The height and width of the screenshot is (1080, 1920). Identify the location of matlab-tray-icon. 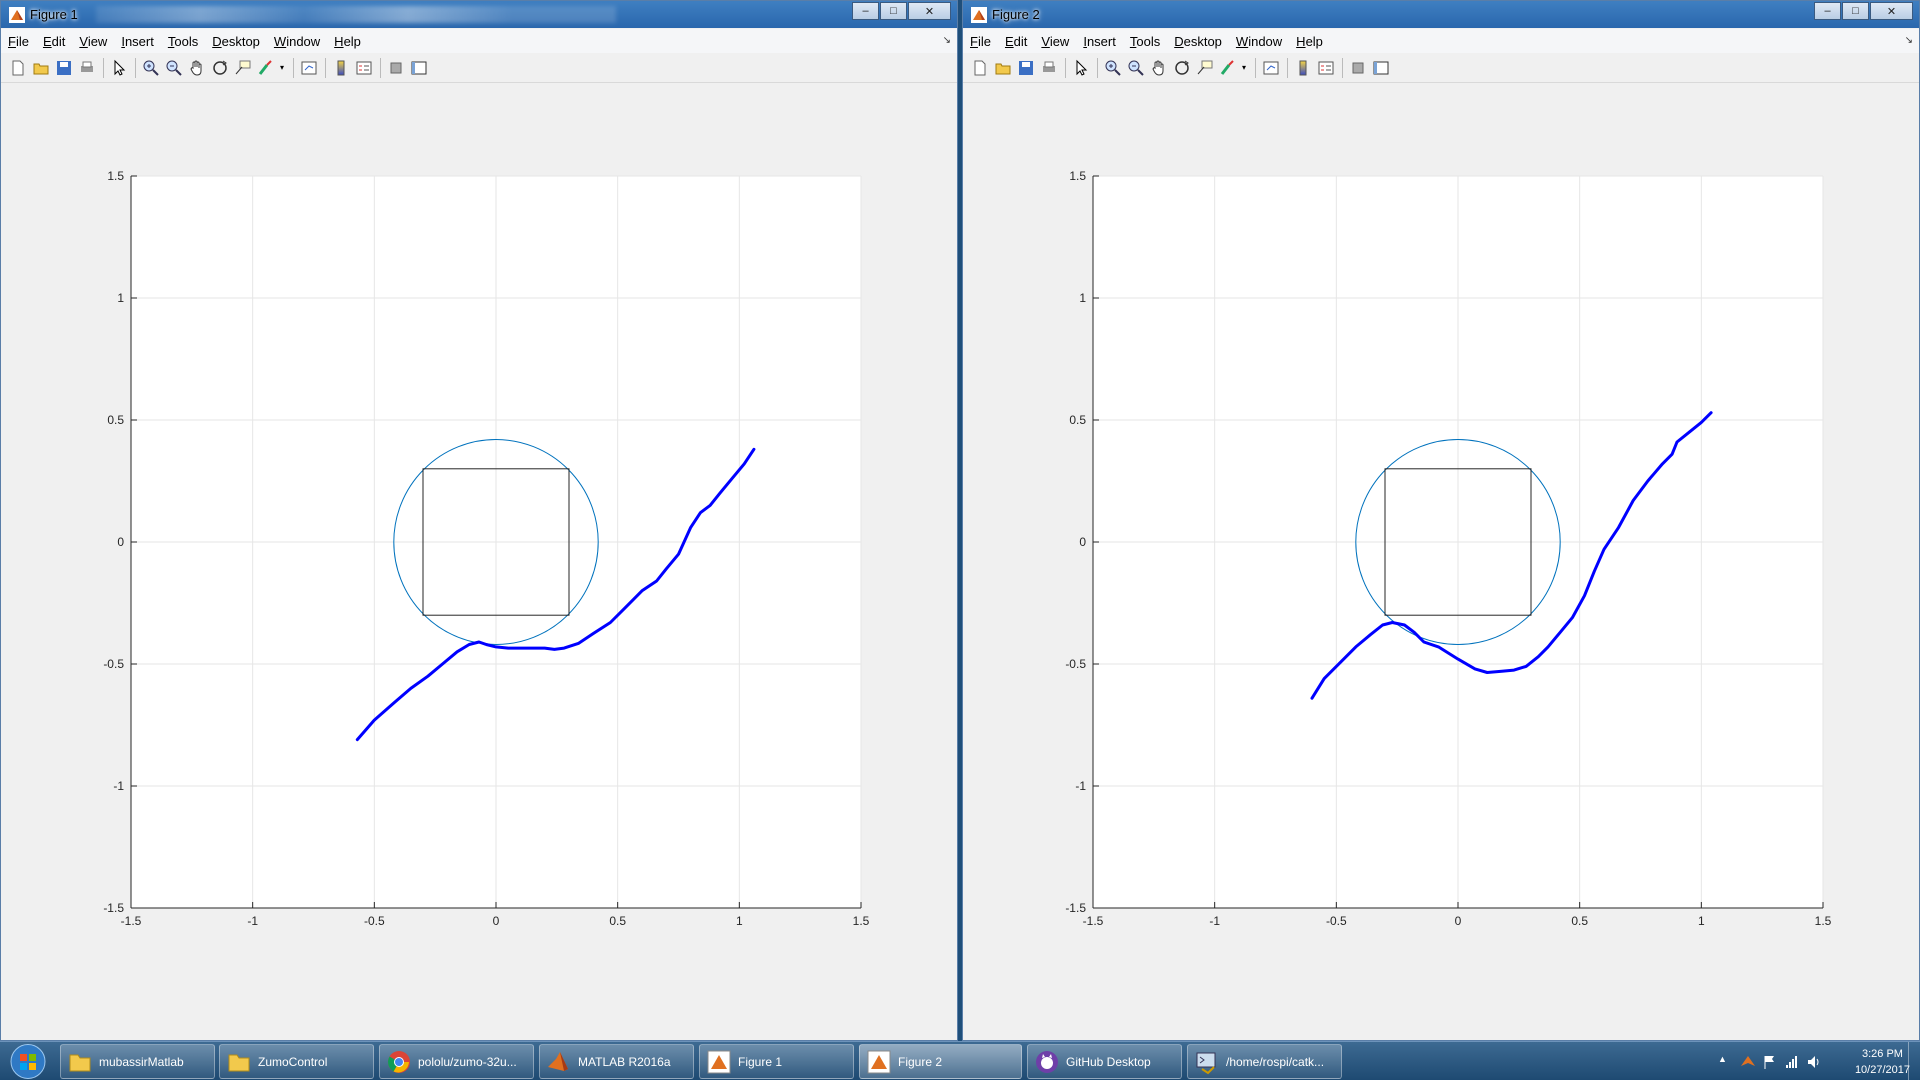
(1748, 1062).